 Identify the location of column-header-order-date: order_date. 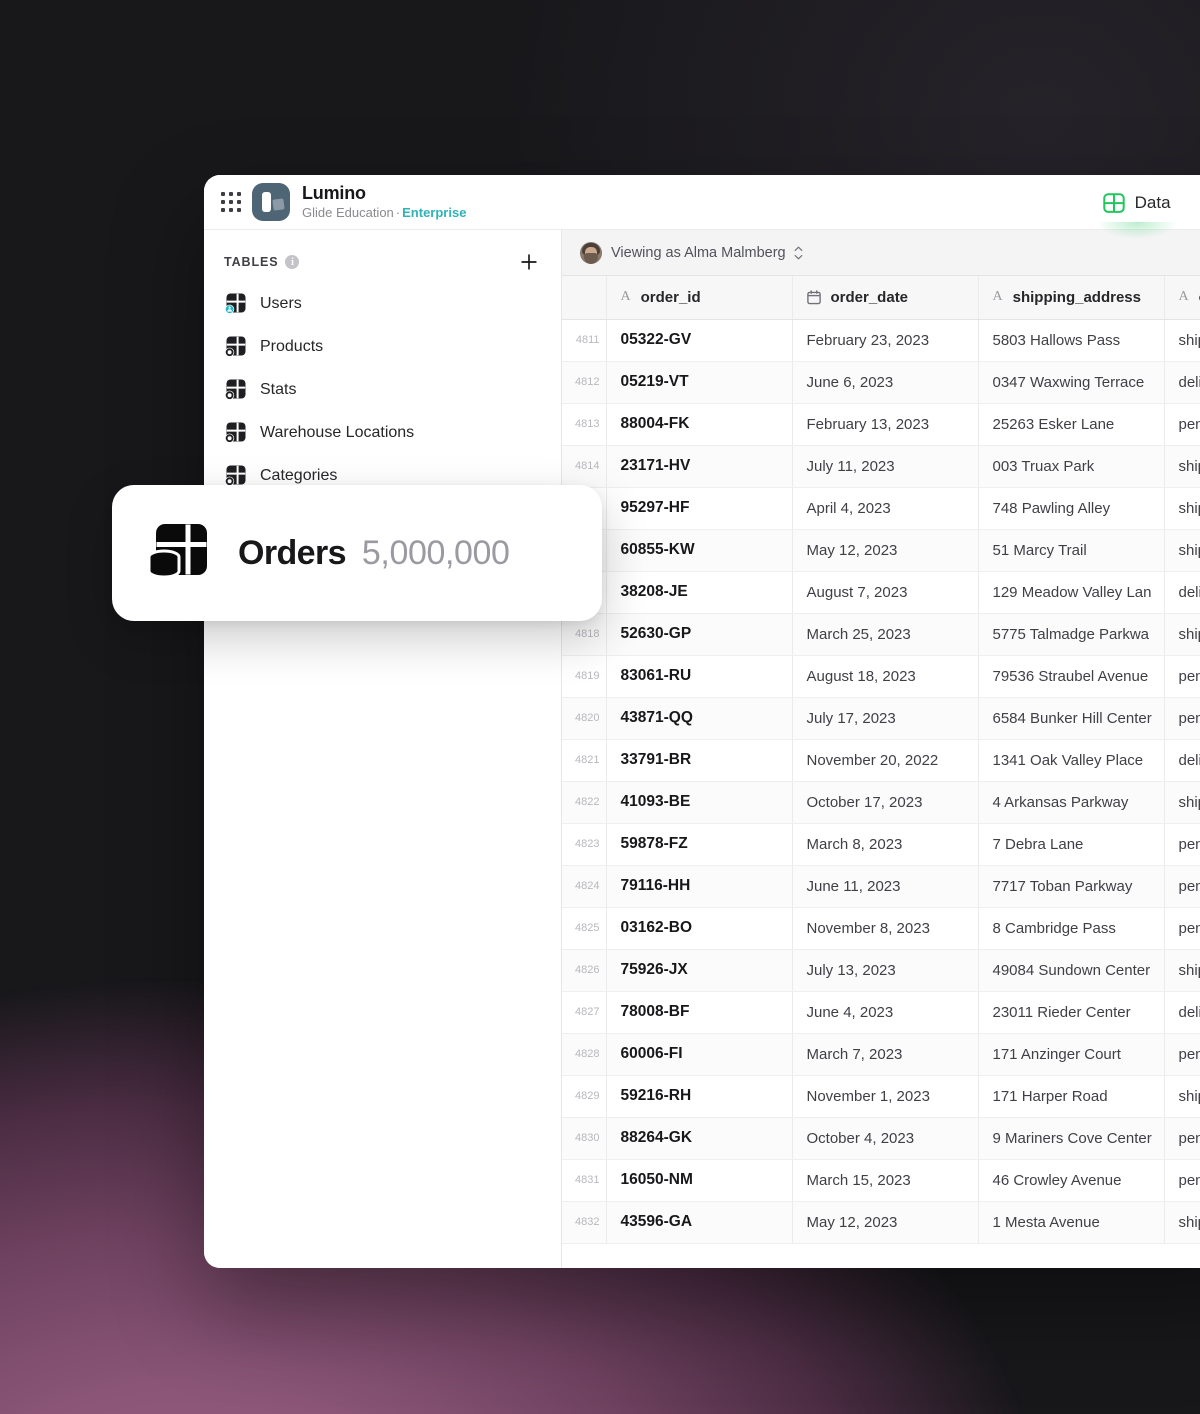
(885, 298).